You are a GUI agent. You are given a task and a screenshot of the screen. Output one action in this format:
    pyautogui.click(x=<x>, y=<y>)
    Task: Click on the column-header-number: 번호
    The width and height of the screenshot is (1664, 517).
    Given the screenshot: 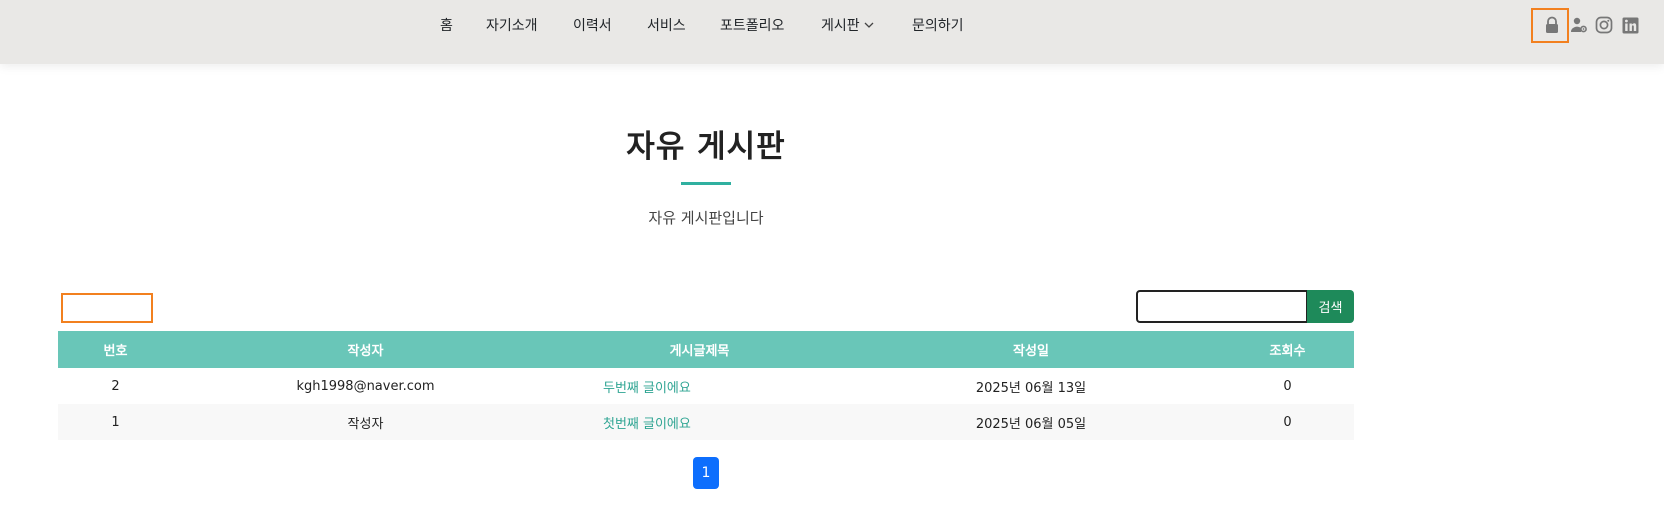 What is the action you would take?
    pyautogui.click(x=115, y=349)
    